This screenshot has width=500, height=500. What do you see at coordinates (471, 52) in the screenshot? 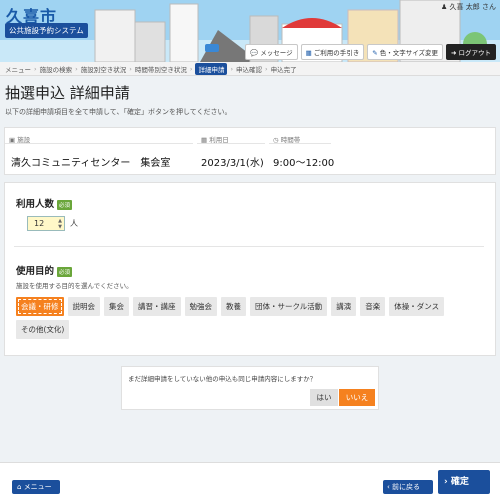
I see `logout-button: ➜ ログアウト` at bounding box center [471, 52].